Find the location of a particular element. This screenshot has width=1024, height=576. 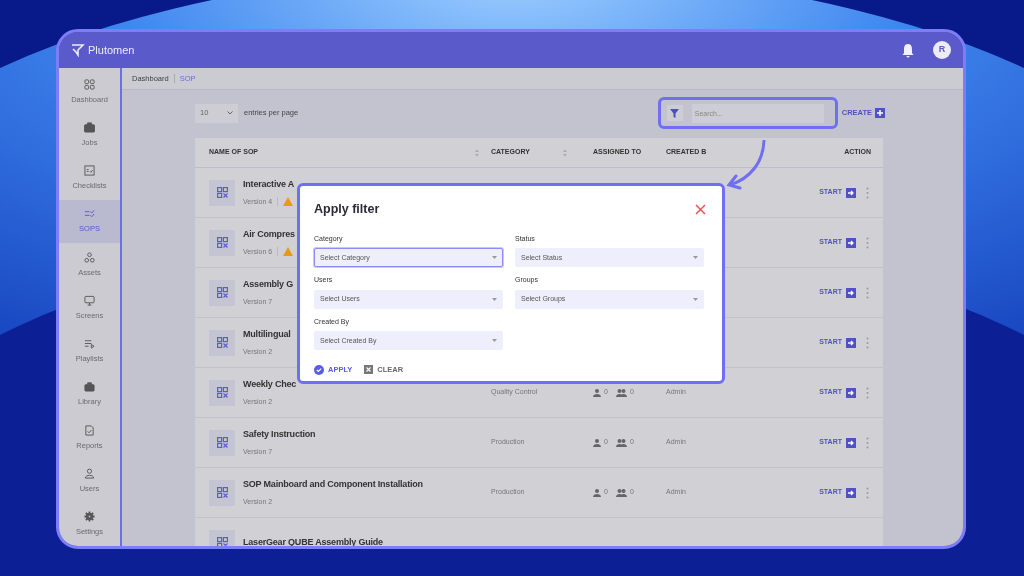

grid-icon is located at coordinates (89, 84).